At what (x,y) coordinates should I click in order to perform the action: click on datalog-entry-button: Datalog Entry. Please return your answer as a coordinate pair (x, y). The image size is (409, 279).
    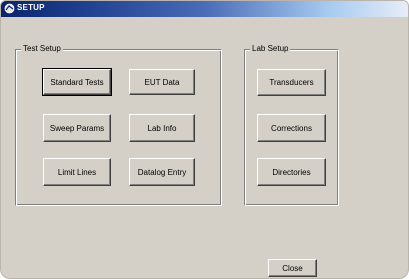
    Looking at the image, I should click on (162, 172).